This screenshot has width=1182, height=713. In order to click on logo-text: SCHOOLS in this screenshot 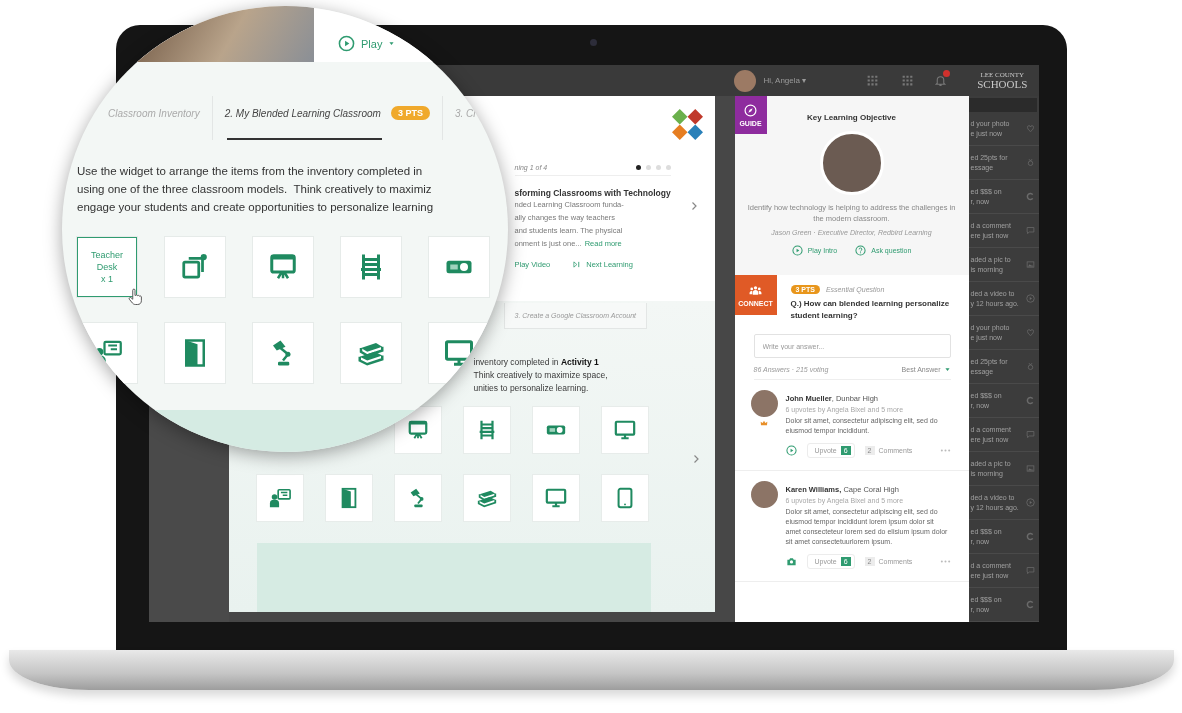, I will do `click(1002, 84)`.